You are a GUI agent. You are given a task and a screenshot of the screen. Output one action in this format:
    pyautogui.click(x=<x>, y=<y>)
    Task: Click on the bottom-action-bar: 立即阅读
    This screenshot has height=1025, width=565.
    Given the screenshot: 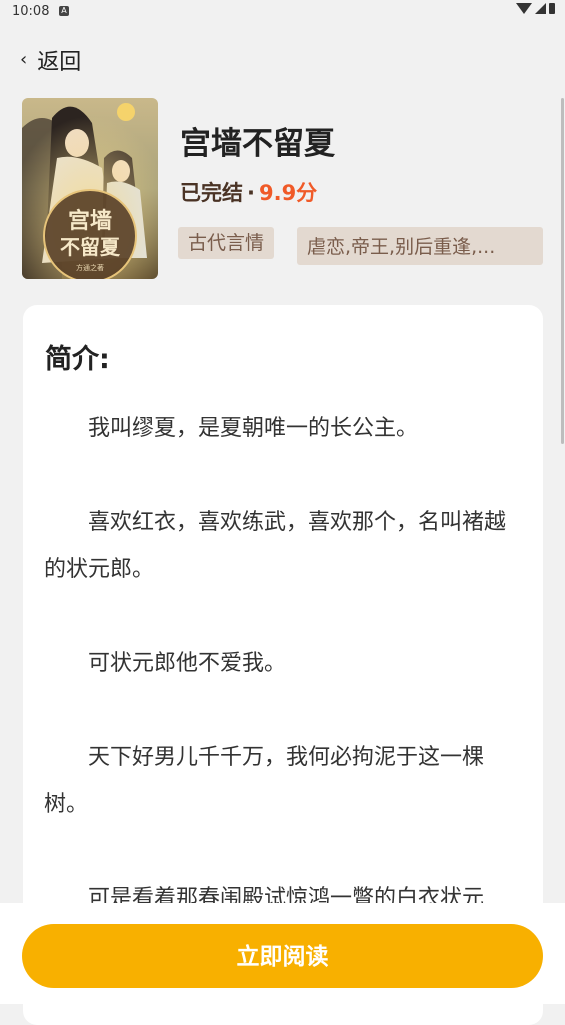 What is the action you would take?
    pyautogui.click(x=282, y=953)
    